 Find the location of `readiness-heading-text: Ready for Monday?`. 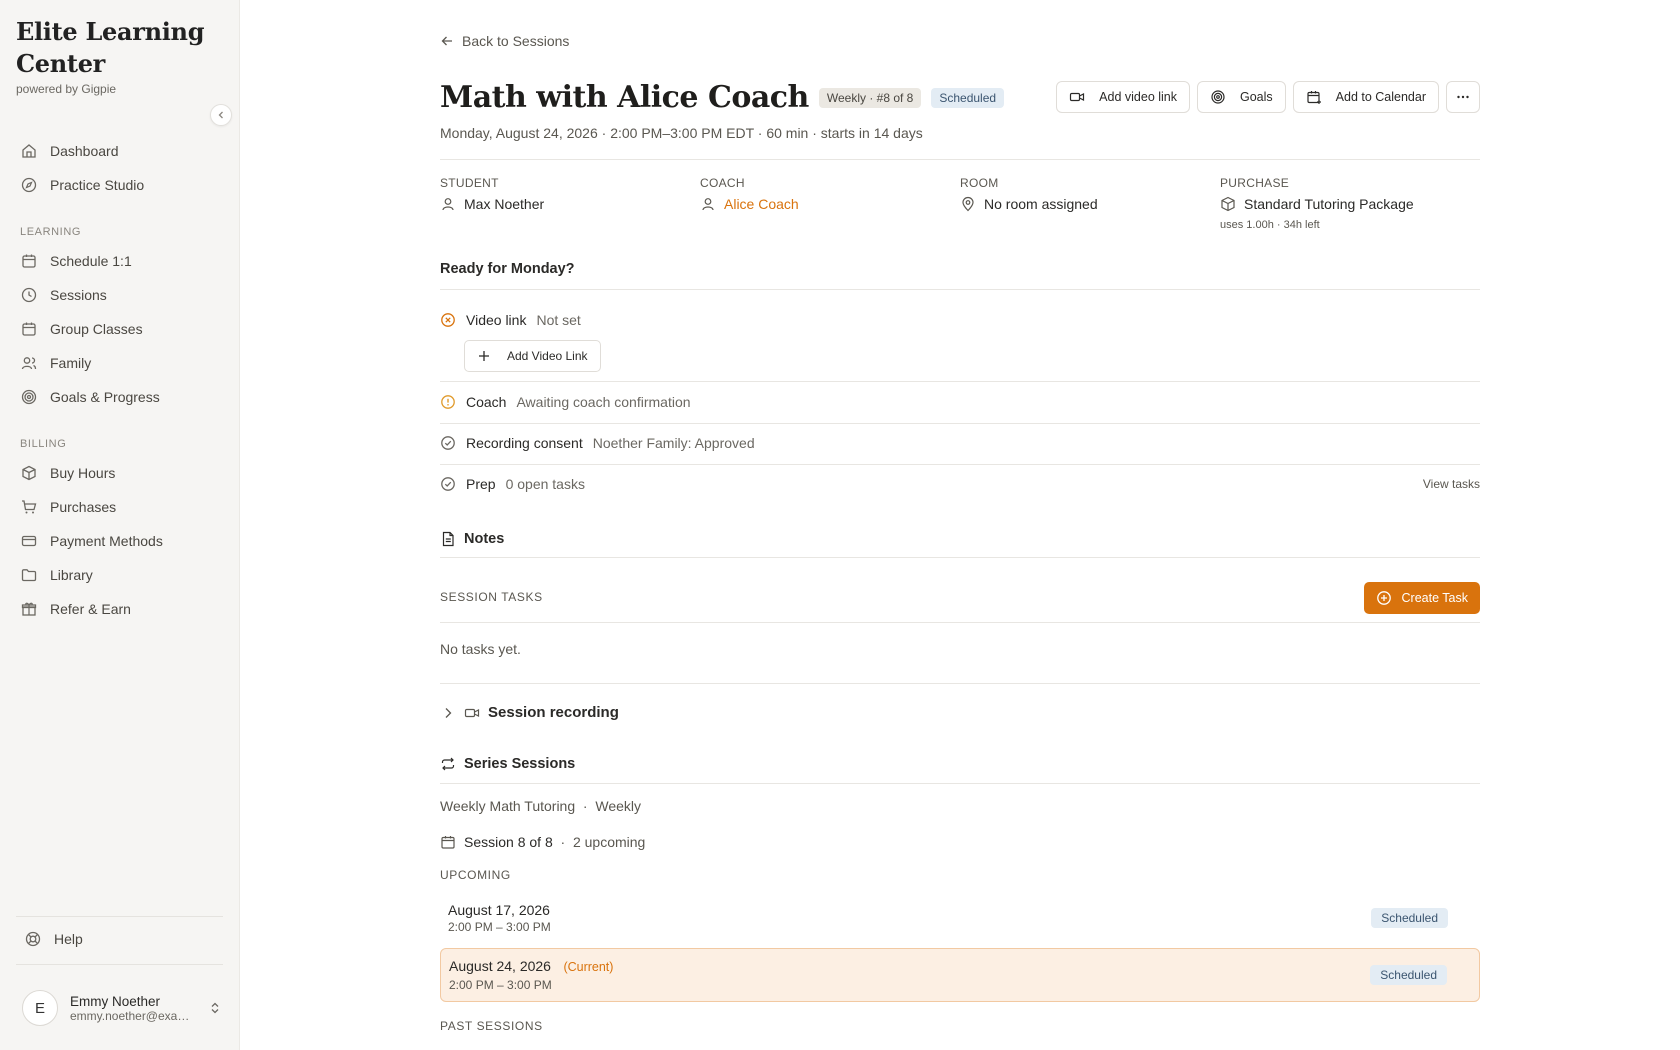

readiness-heading-text: Ready for Monday? is located at coordinates (507, 269).